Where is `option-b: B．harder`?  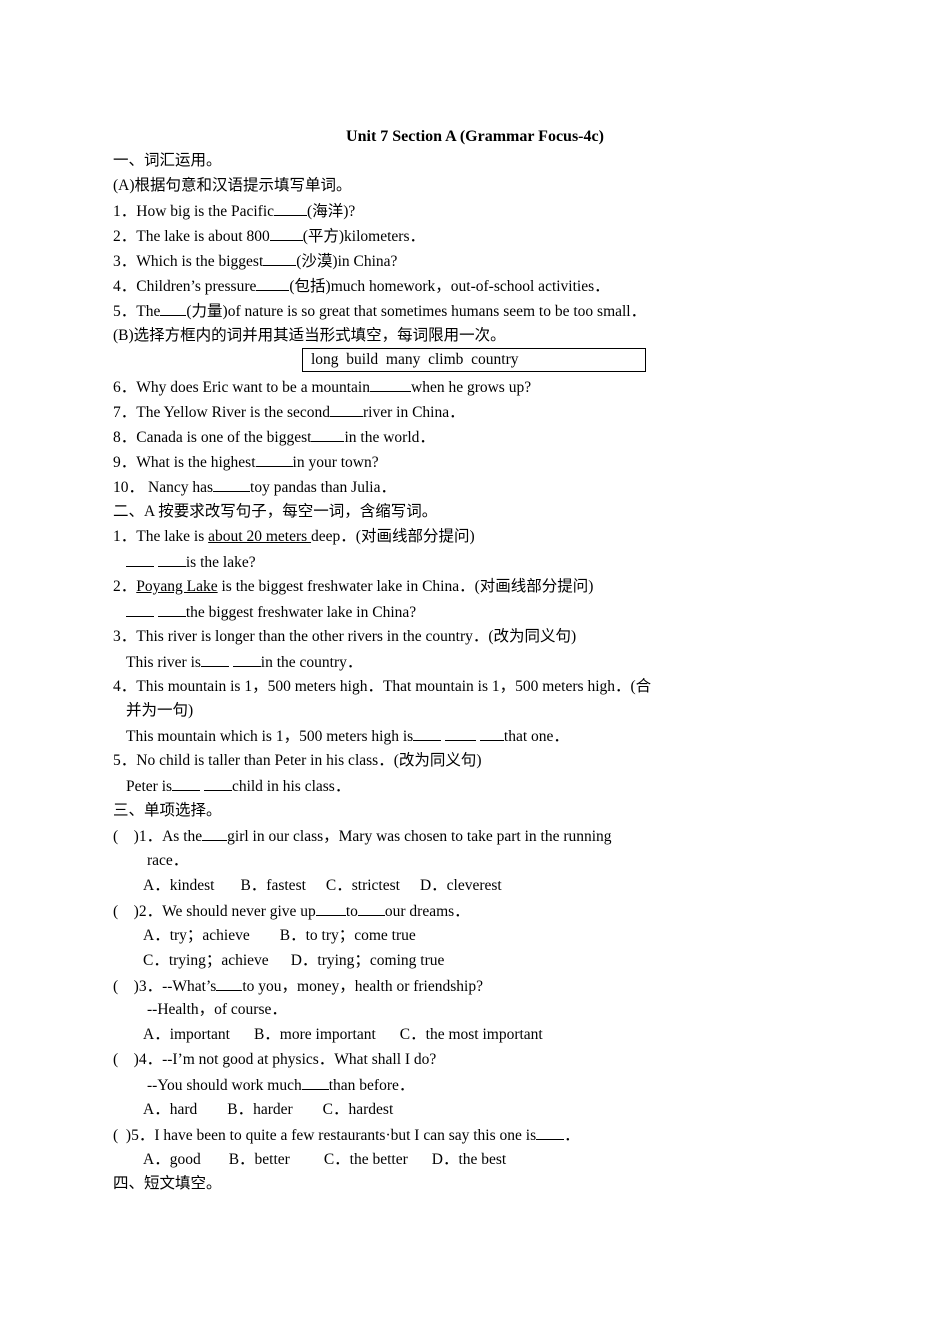 option-b: B．harder is located at coordinates (259, 1109).